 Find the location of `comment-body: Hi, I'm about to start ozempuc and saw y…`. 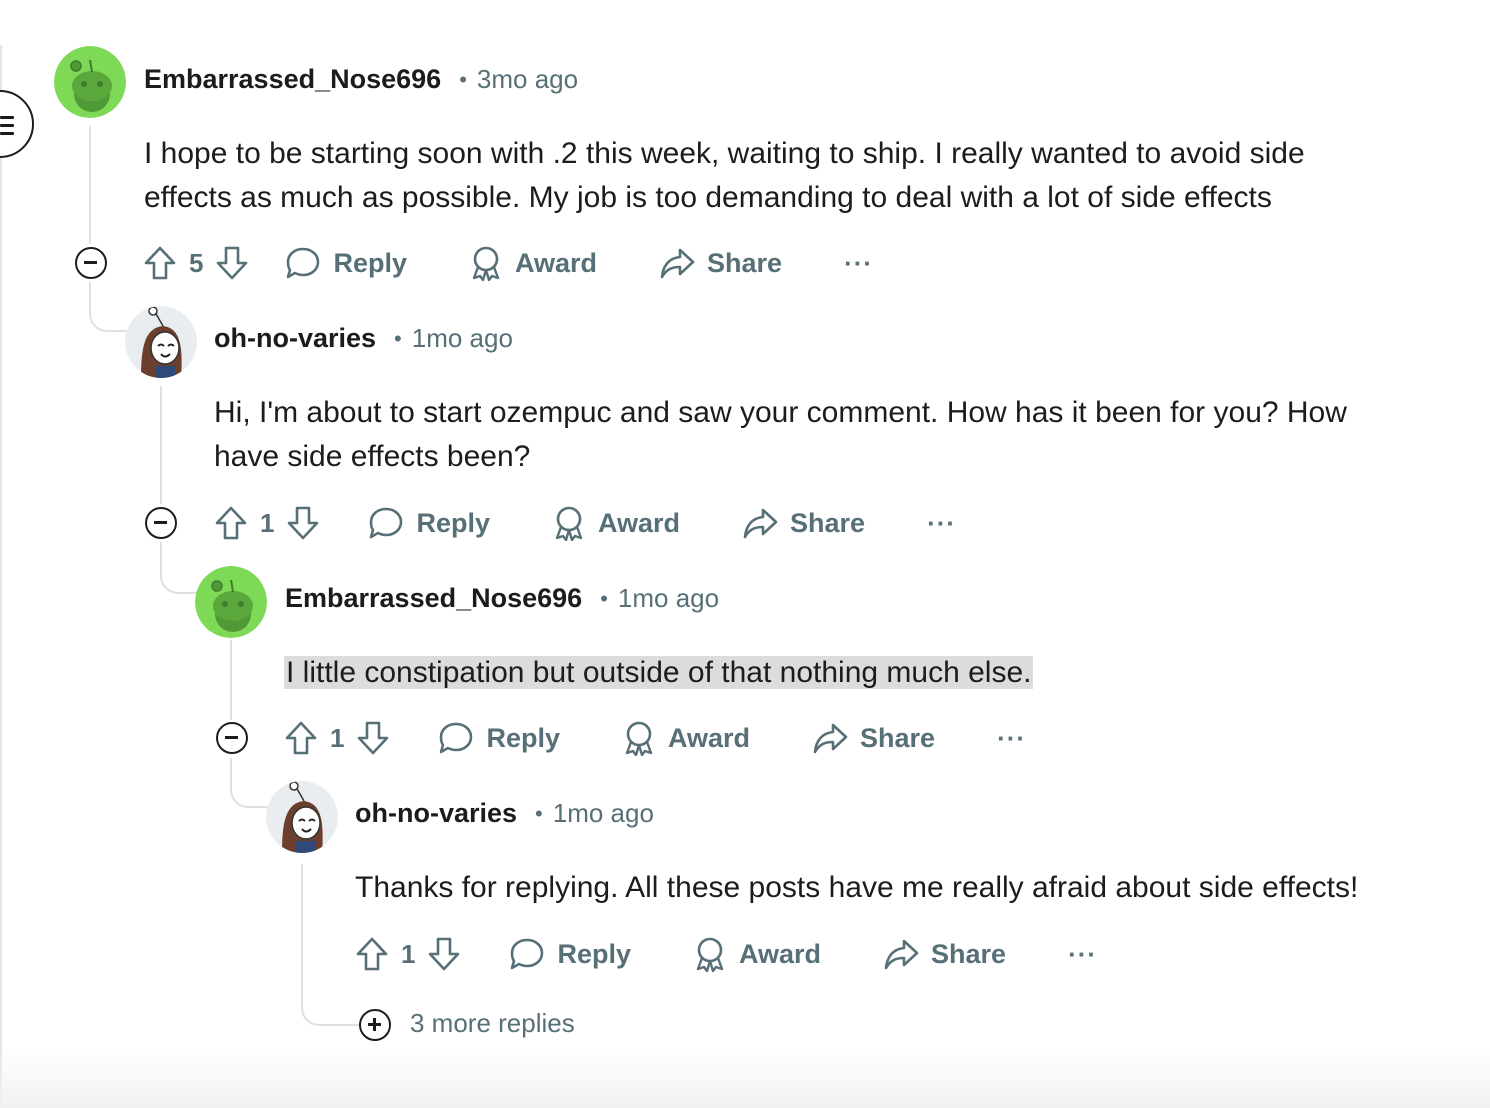

comment-body: Hi, I'm about to start ozempuc and saw y… is located at coordinates (780, 435).